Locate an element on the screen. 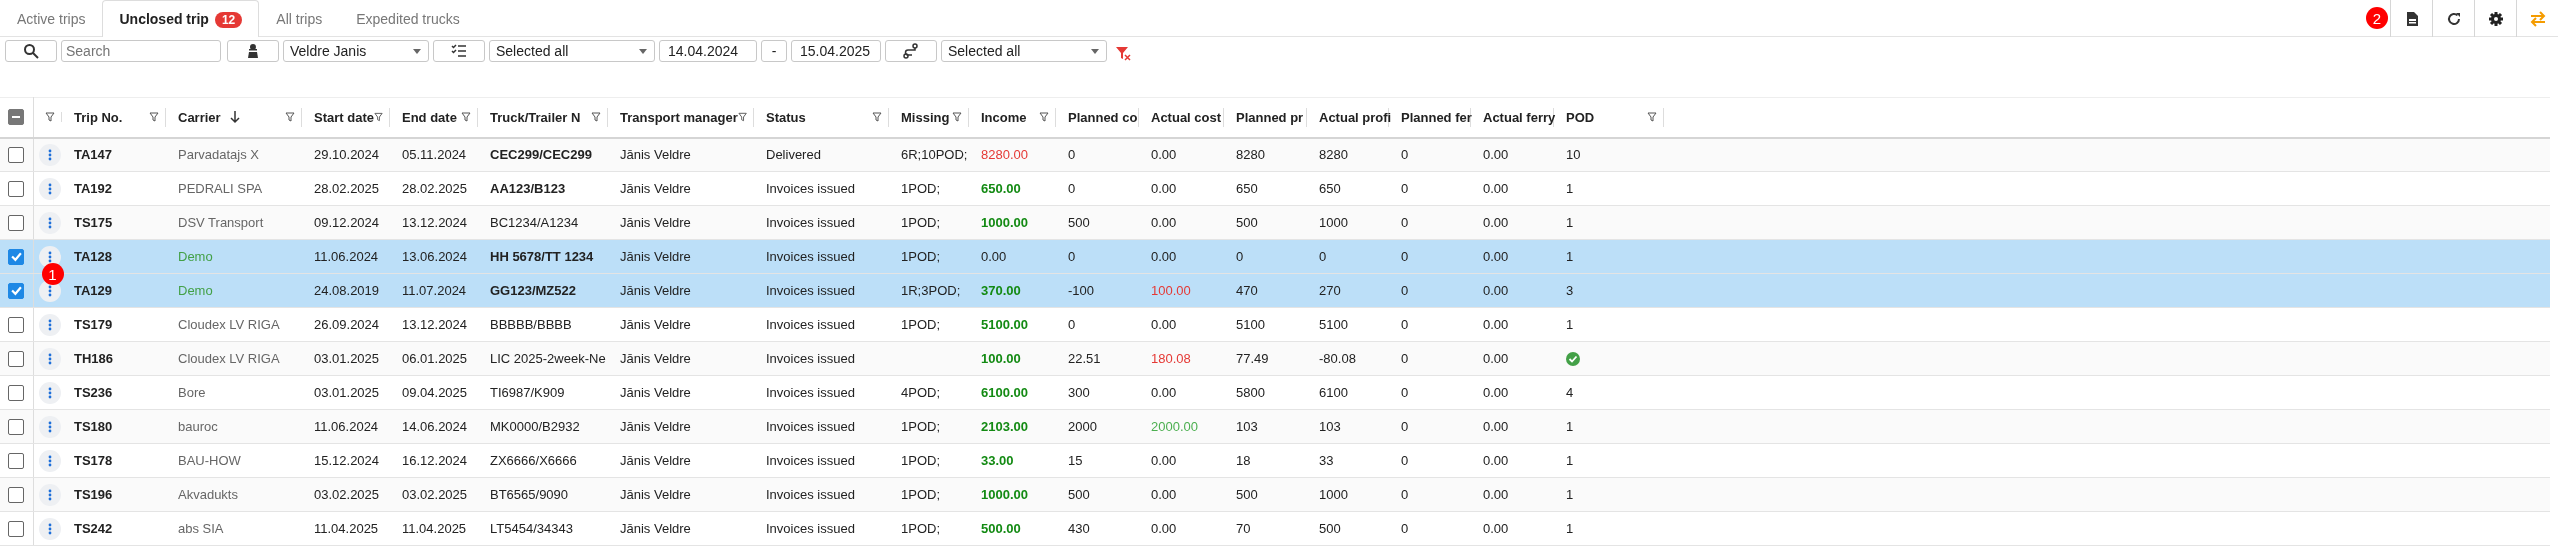 Image resolution: width=2558 pixels, height=555 pixels. route-button is located at coordinates (911, 51).